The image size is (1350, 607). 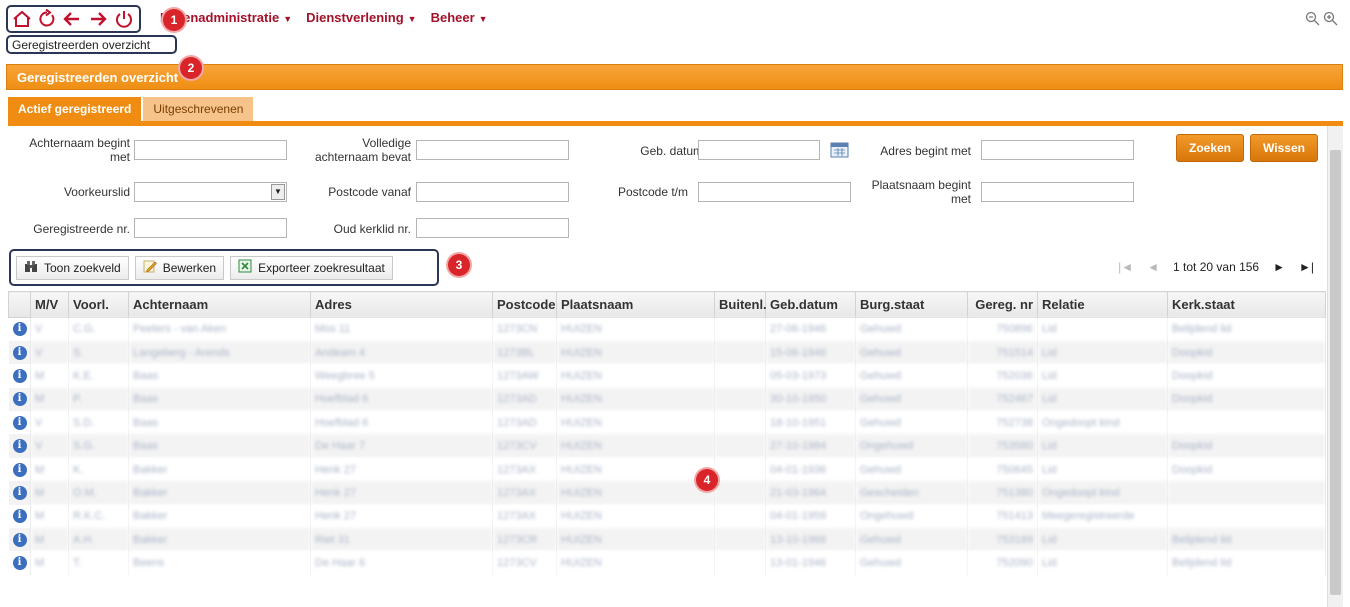 I want to click on callout-2: 2, so click(x=191, y=68).